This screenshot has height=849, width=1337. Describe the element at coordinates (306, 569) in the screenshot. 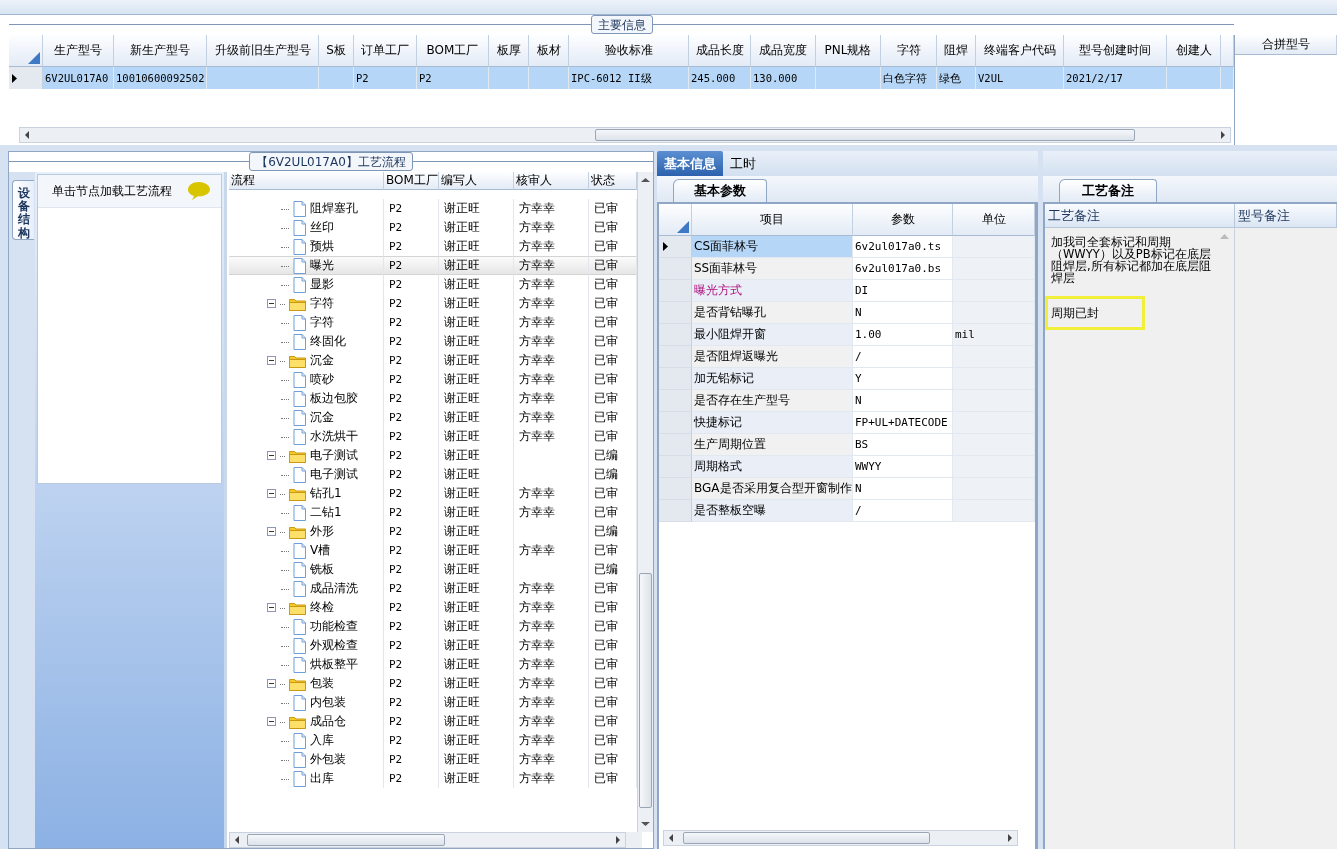

I see `tree-node: 铣板` at that location.